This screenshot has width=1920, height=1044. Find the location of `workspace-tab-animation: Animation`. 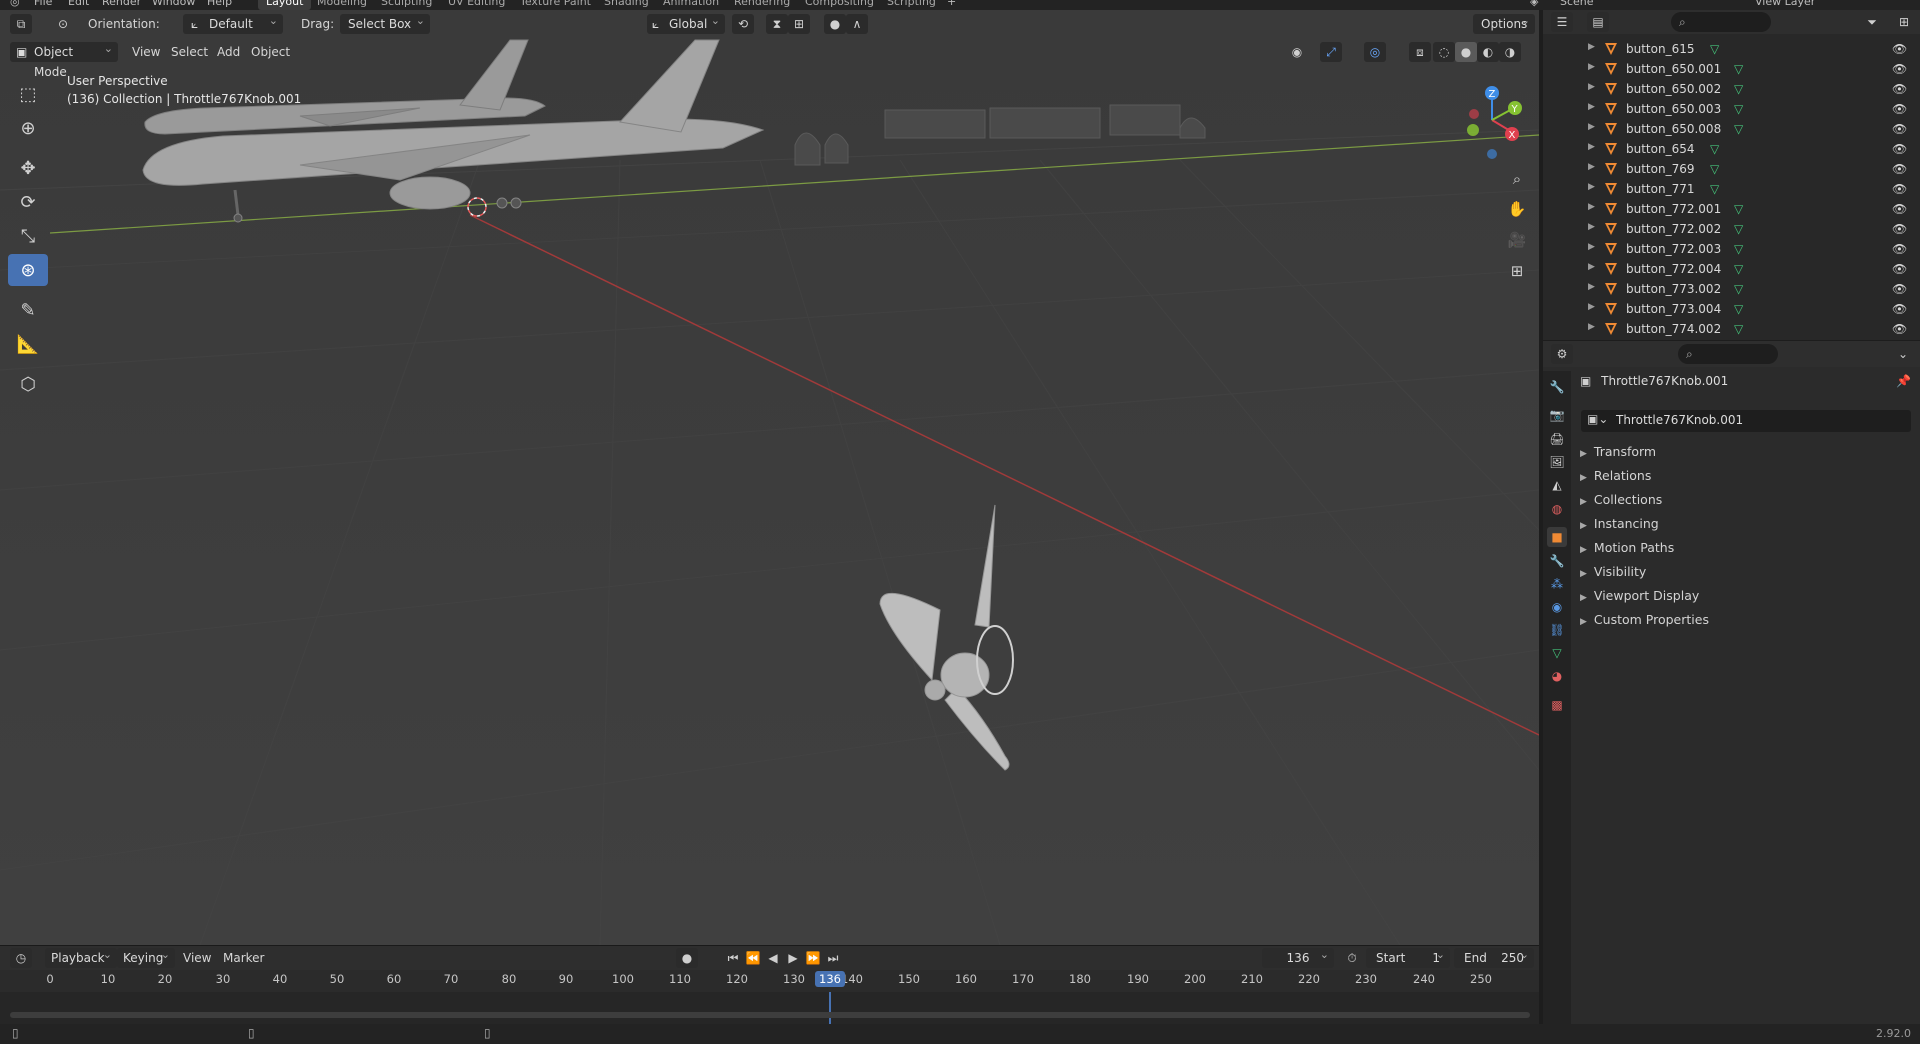

workspace-tab-animation: Animation is located at coordinates (691, 5).